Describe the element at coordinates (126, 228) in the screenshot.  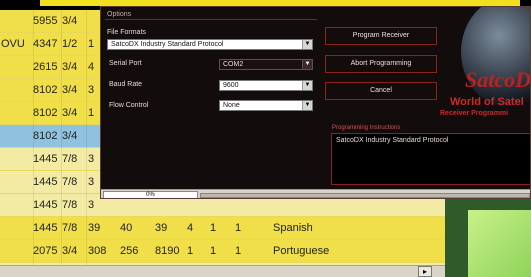
I see `table-cell: 40` at that location.